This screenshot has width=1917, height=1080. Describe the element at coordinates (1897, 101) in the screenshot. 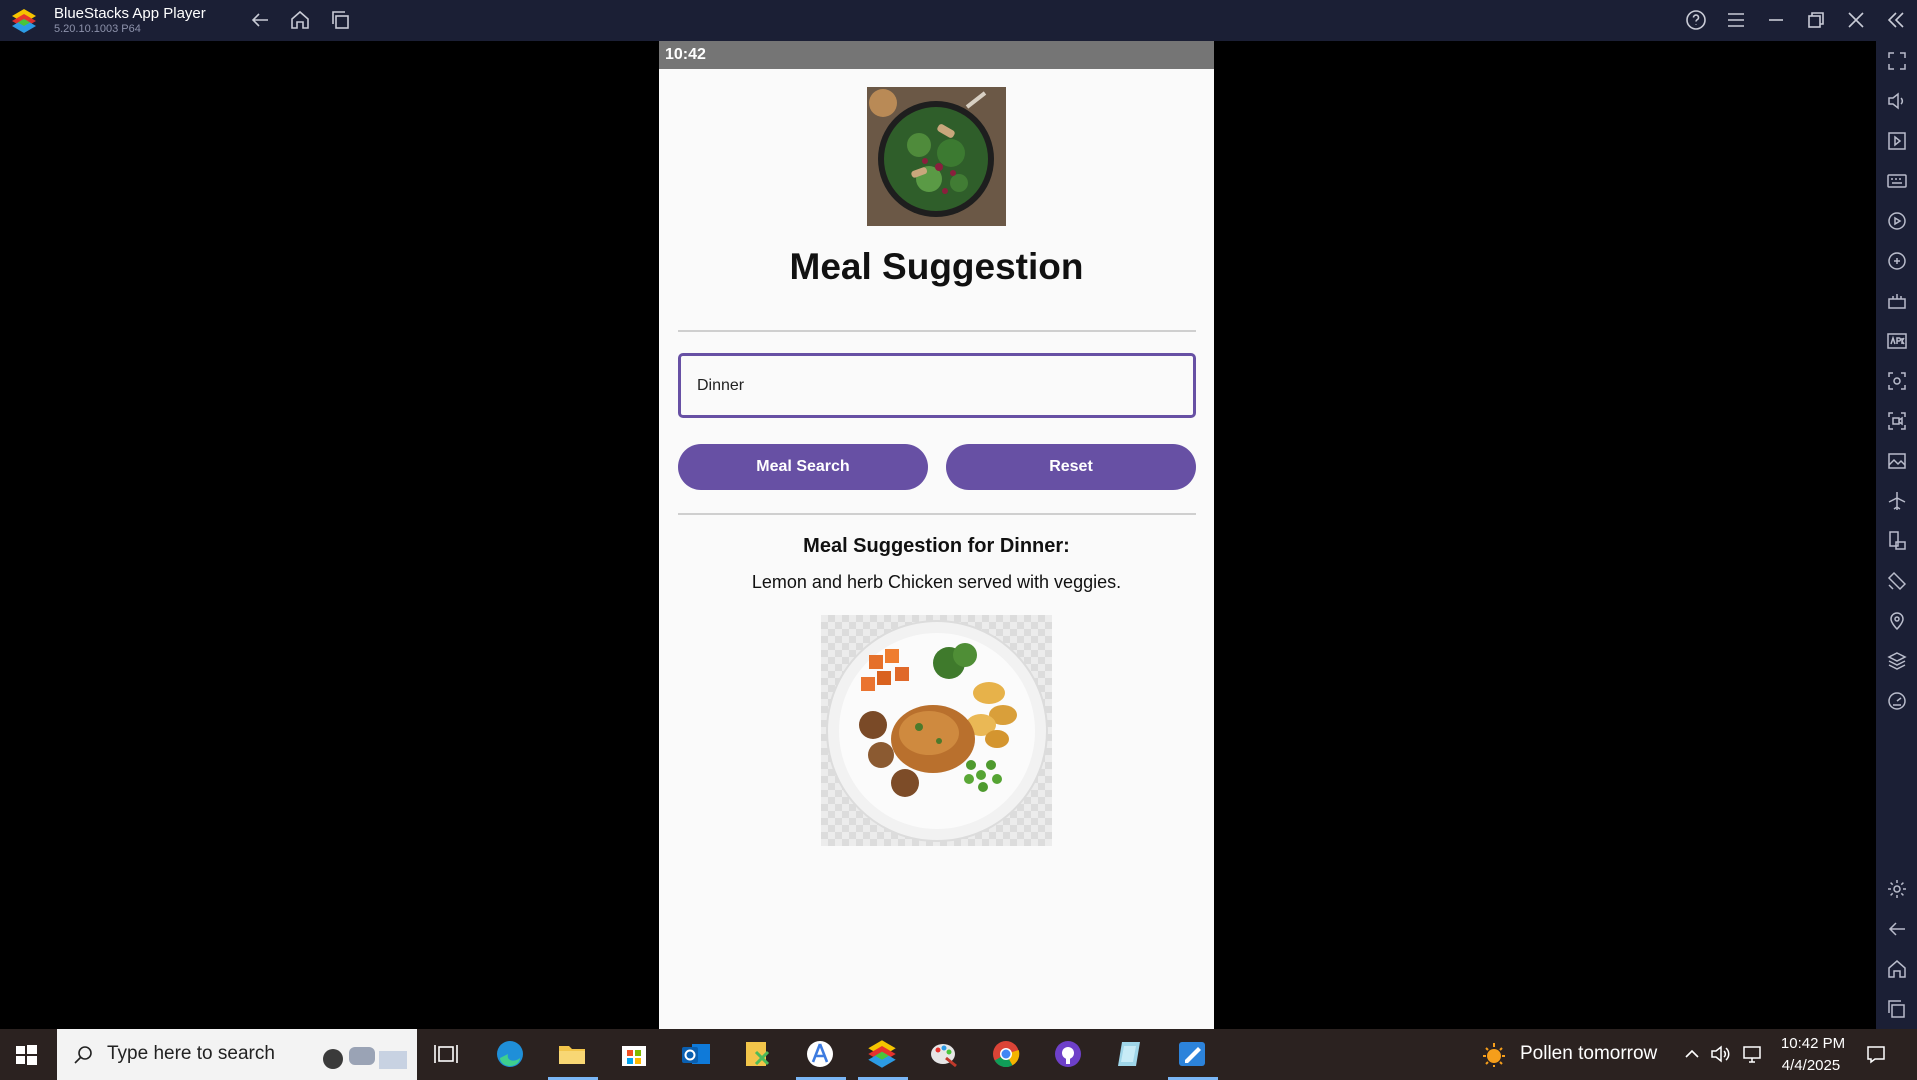

I see `volume-icon` at that location.